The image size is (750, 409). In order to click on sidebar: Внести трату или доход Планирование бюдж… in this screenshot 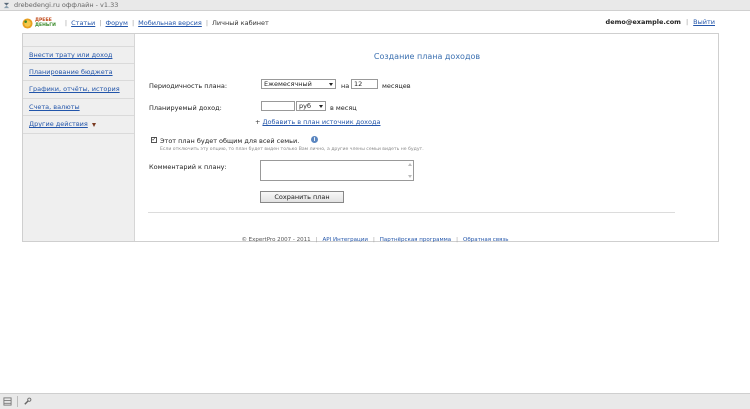, I will do `click(79, 137)`.